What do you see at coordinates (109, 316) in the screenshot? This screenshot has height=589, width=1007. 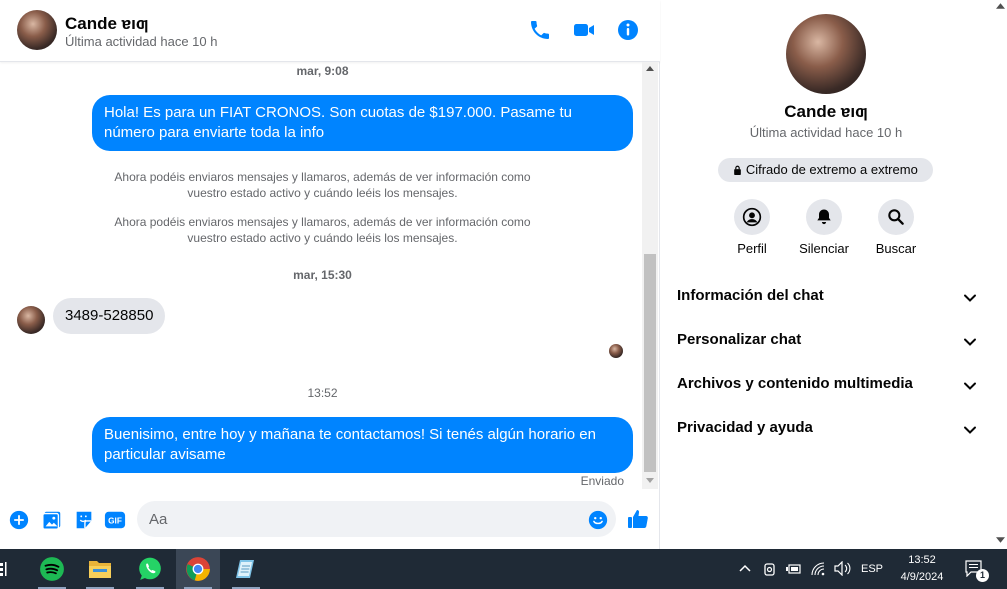 I see `incoming-message: 3489-528850` at bounding box center [109, 316].